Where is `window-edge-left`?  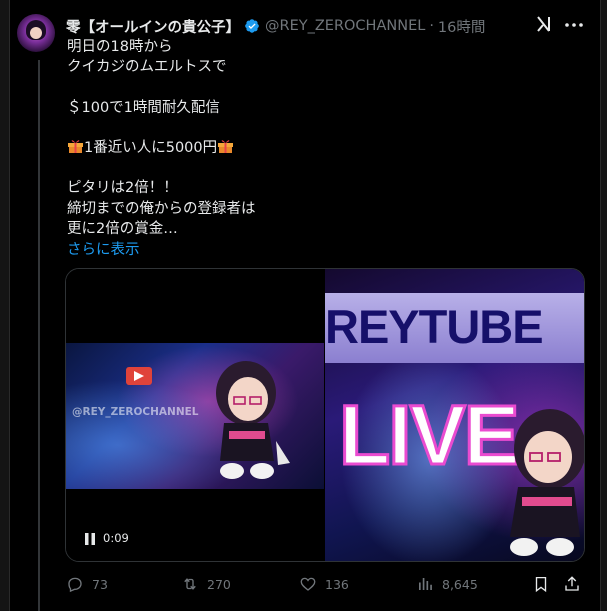 window-edge-left is located at coordinates (5, 305).